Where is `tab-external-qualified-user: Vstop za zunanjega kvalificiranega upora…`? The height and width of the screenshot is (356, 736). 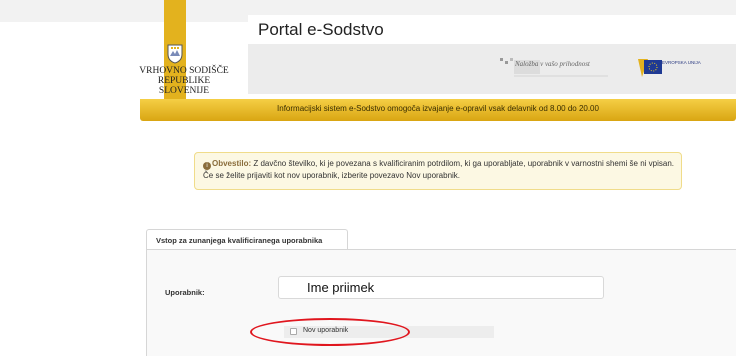
tab-external-qualified-user: Vstop za zunanjega kvalificiranega upora… is located at coordinates (247, 239).